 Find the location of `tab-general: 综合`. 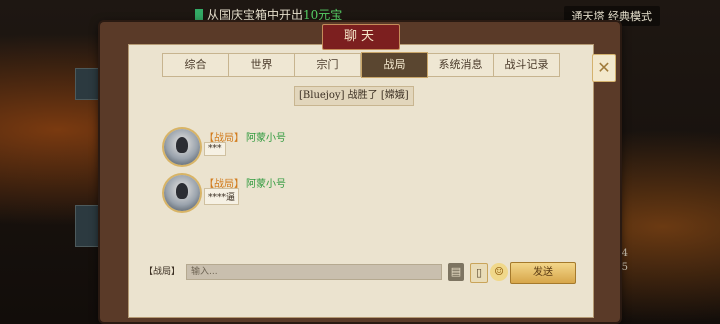

tab-general: 综合 is located at coordinates (196, 65).